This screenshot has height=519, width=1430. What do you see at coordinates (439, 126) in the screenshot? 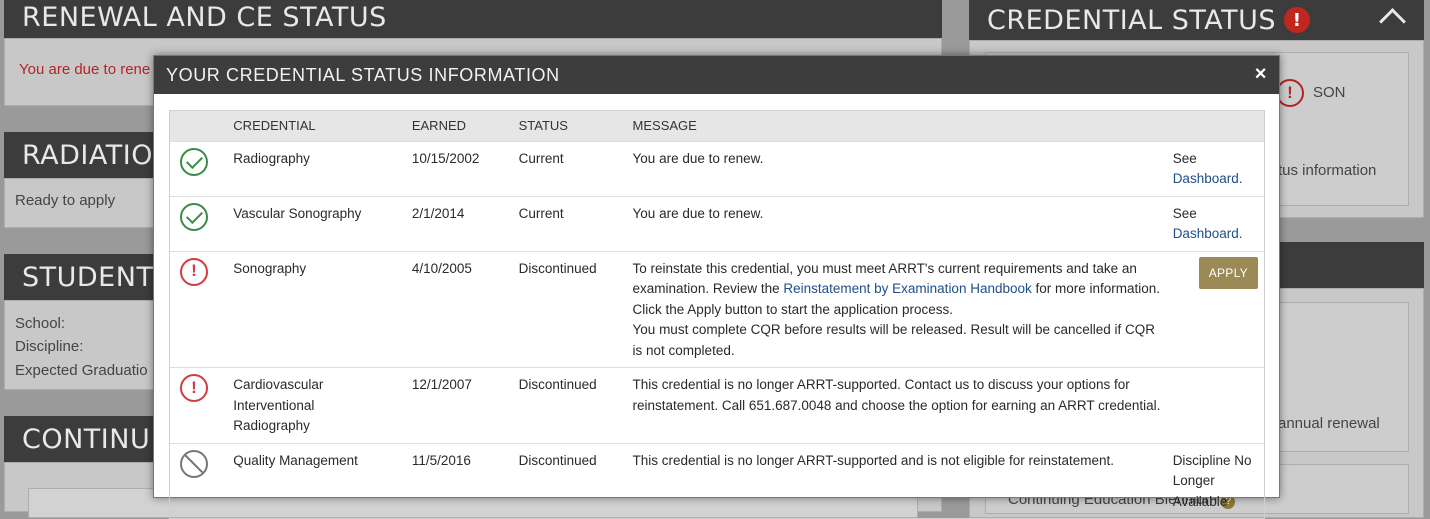
I see `column-header-earned: EARNED` at bounding box center [439, 126].